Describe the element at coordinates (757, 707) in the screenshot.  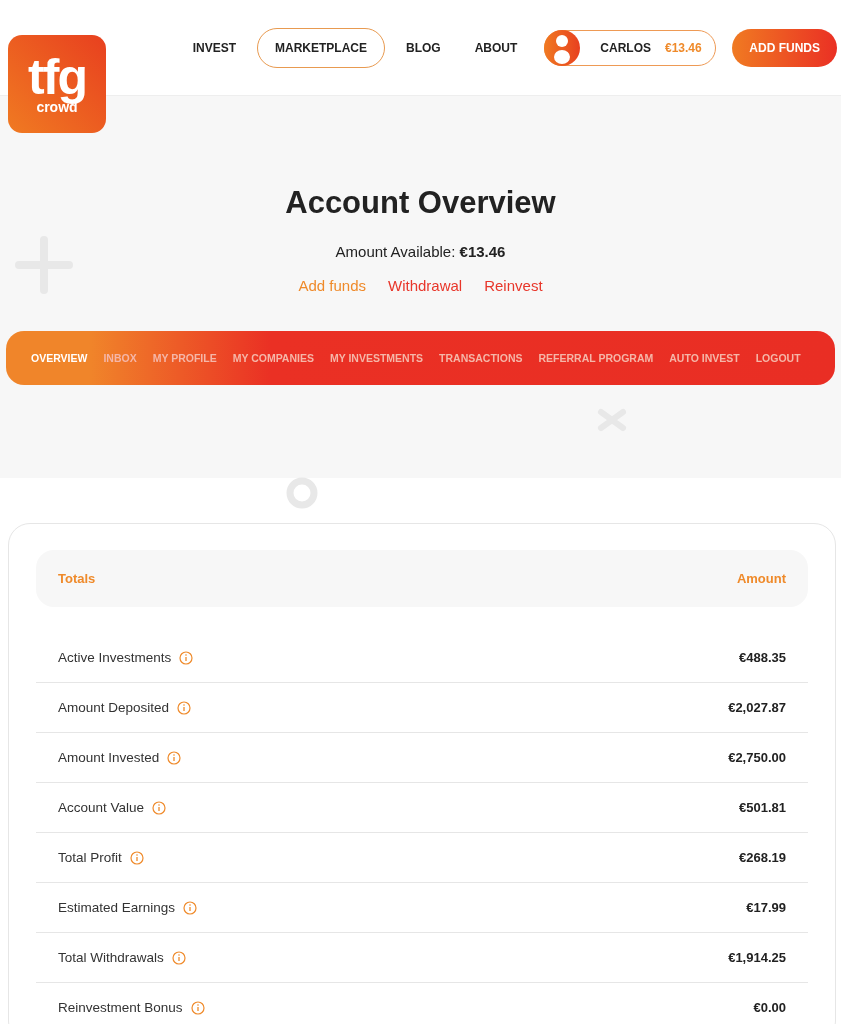
I see `row-value: €2,027.87` at that location.